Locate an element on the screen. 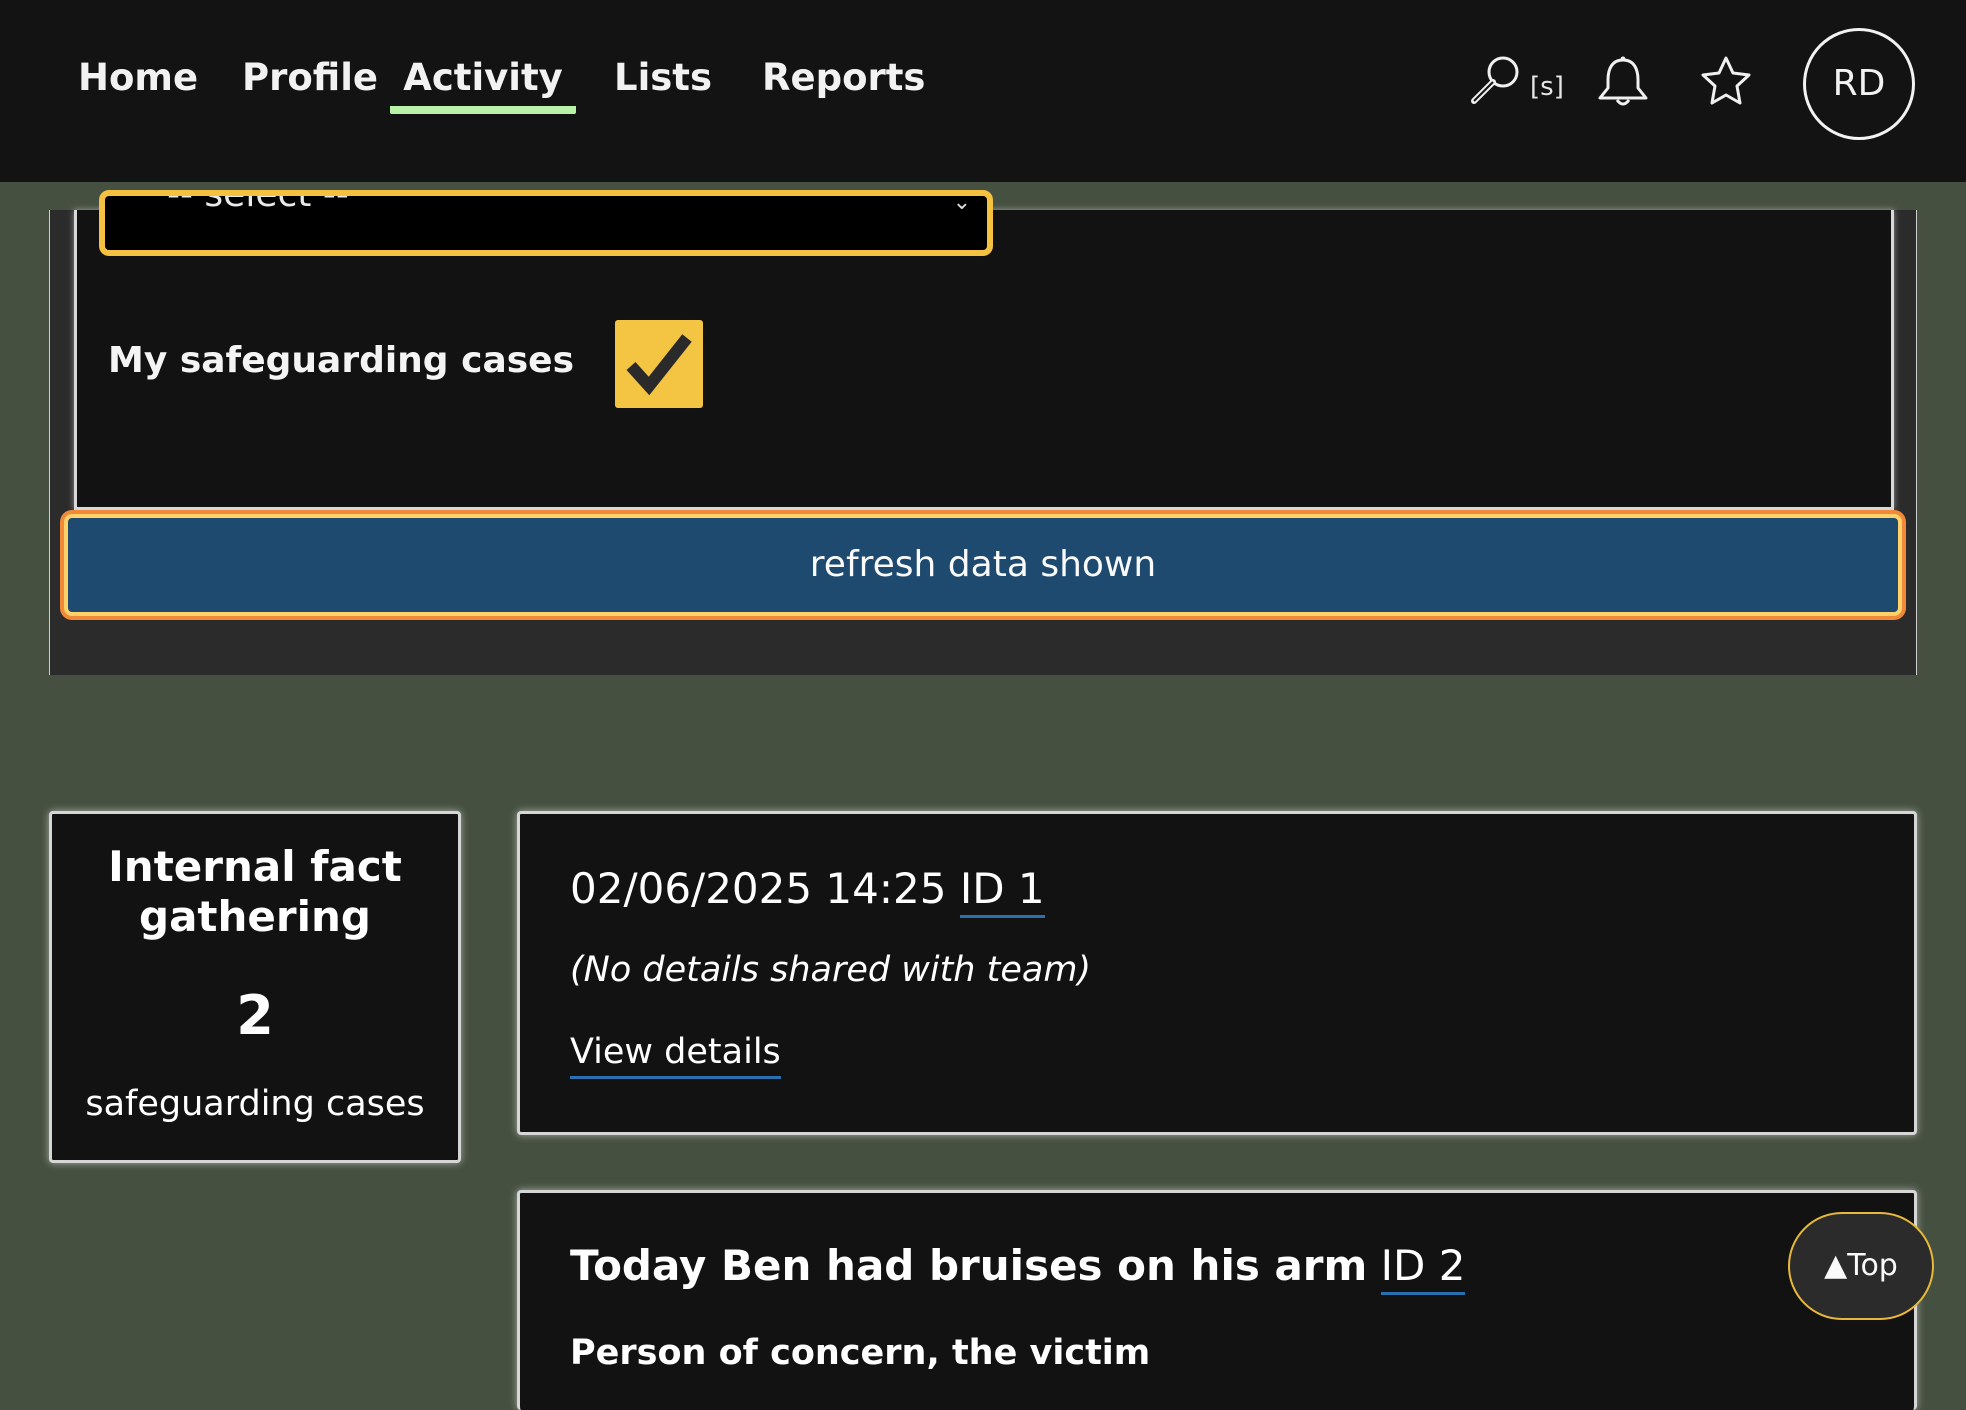  filter-select-value: -- select -- is located at coordinates (258, 202).